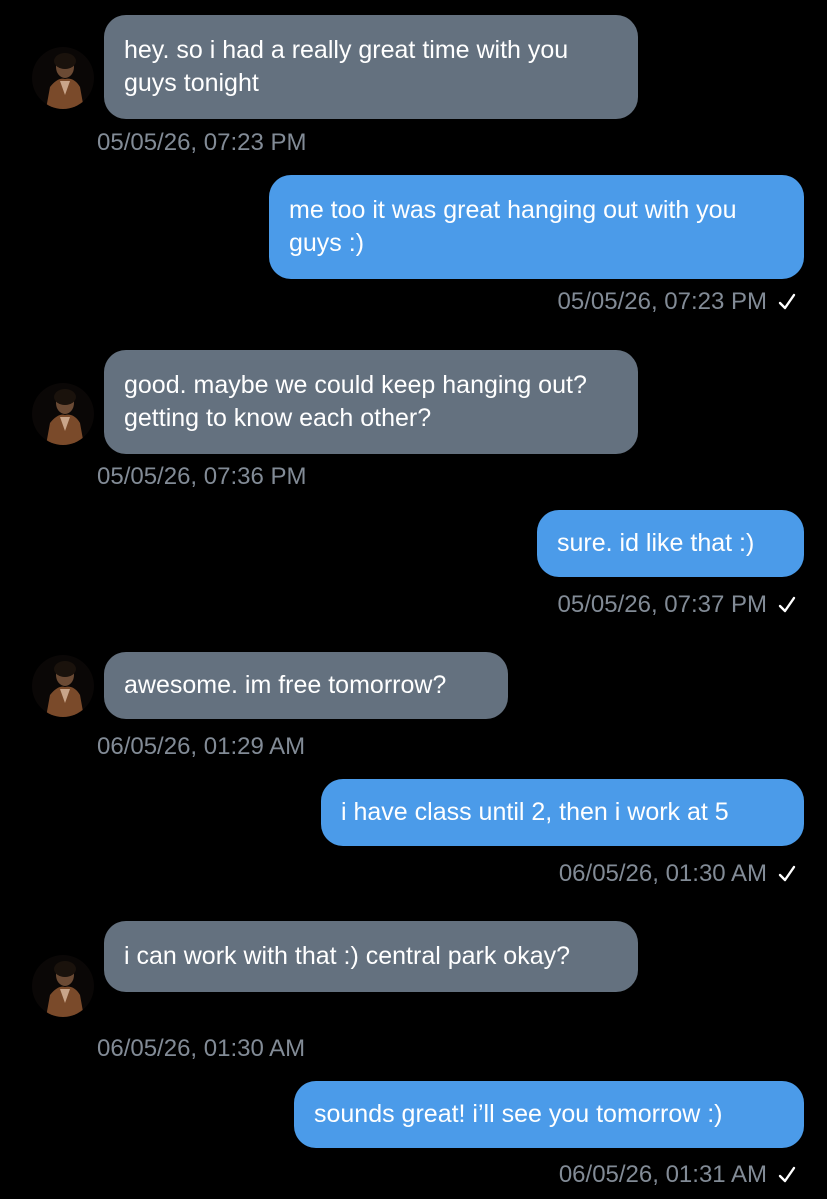 The width and height of the screenshot is (827, 1199). What do you see at coordinates (662, 604) in the screenshot?
I see `message-timestamp: 05/05/26, 07:37 PM` at bounding box center [662, 604].